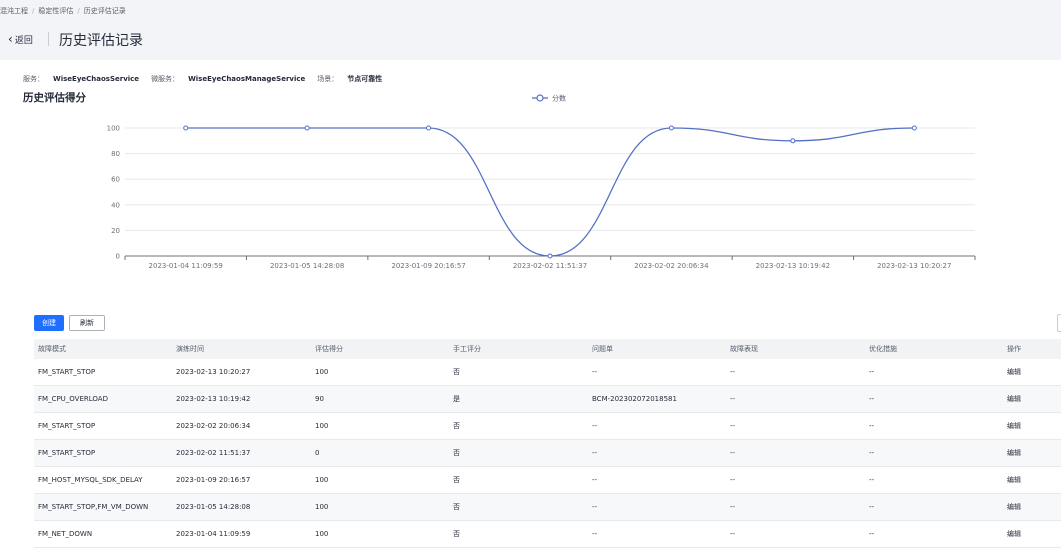  What do you see at coordinates (48, 39) in the screenshot?
I see `title-divider` at bounding box center [48, 39].